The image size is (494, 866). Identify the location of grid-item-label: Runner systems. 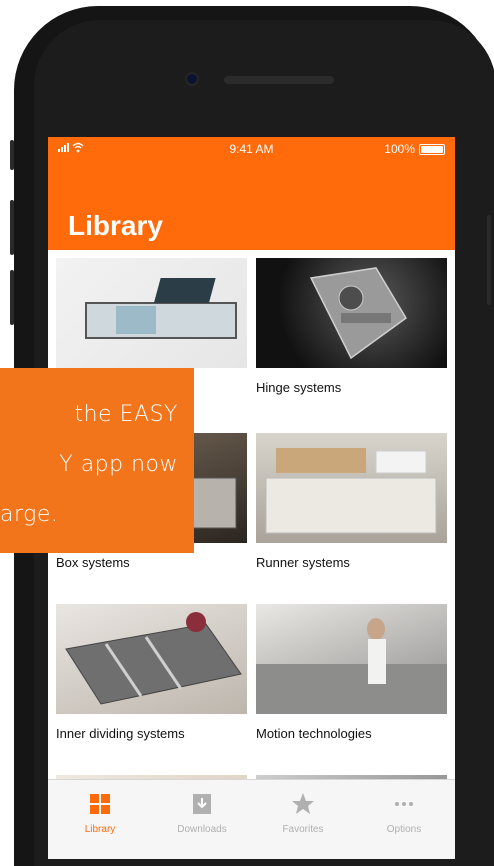
(303, 562).